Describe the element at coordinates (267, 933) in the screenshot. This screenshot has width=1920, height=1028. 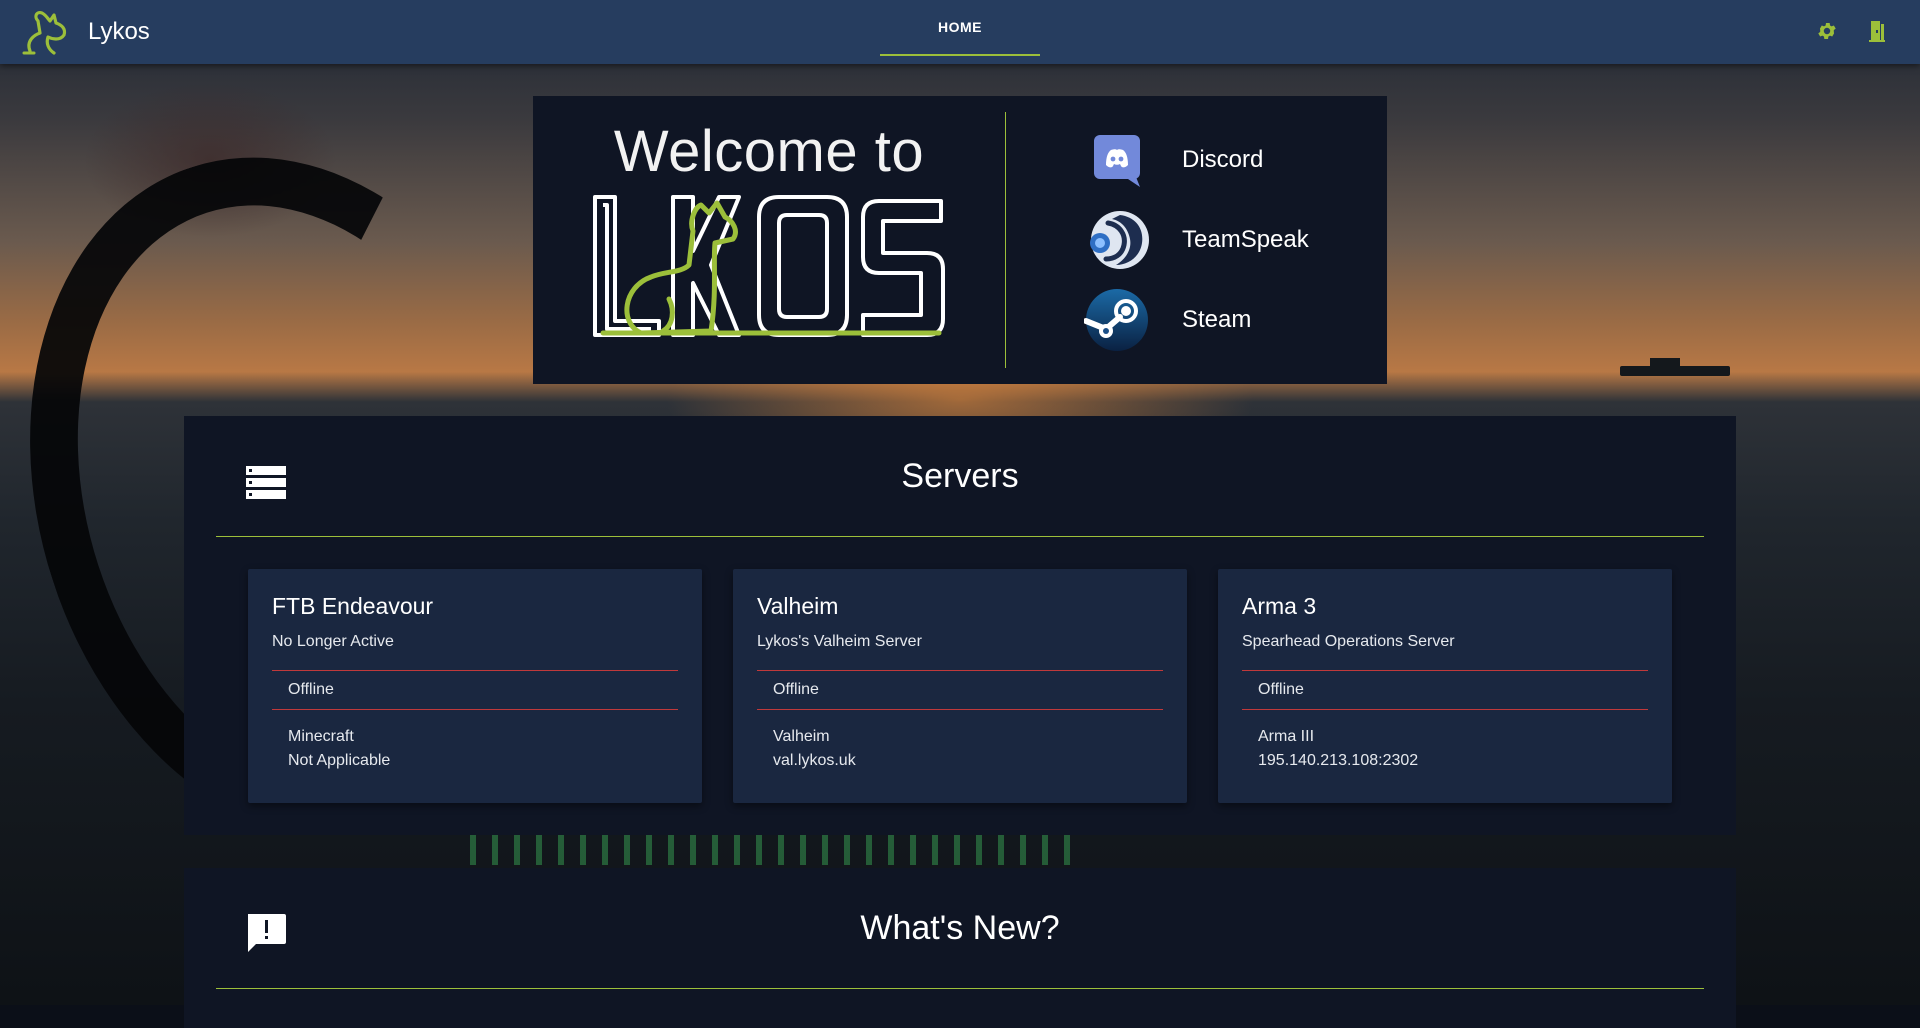
I see `announcement-icon` at that location.